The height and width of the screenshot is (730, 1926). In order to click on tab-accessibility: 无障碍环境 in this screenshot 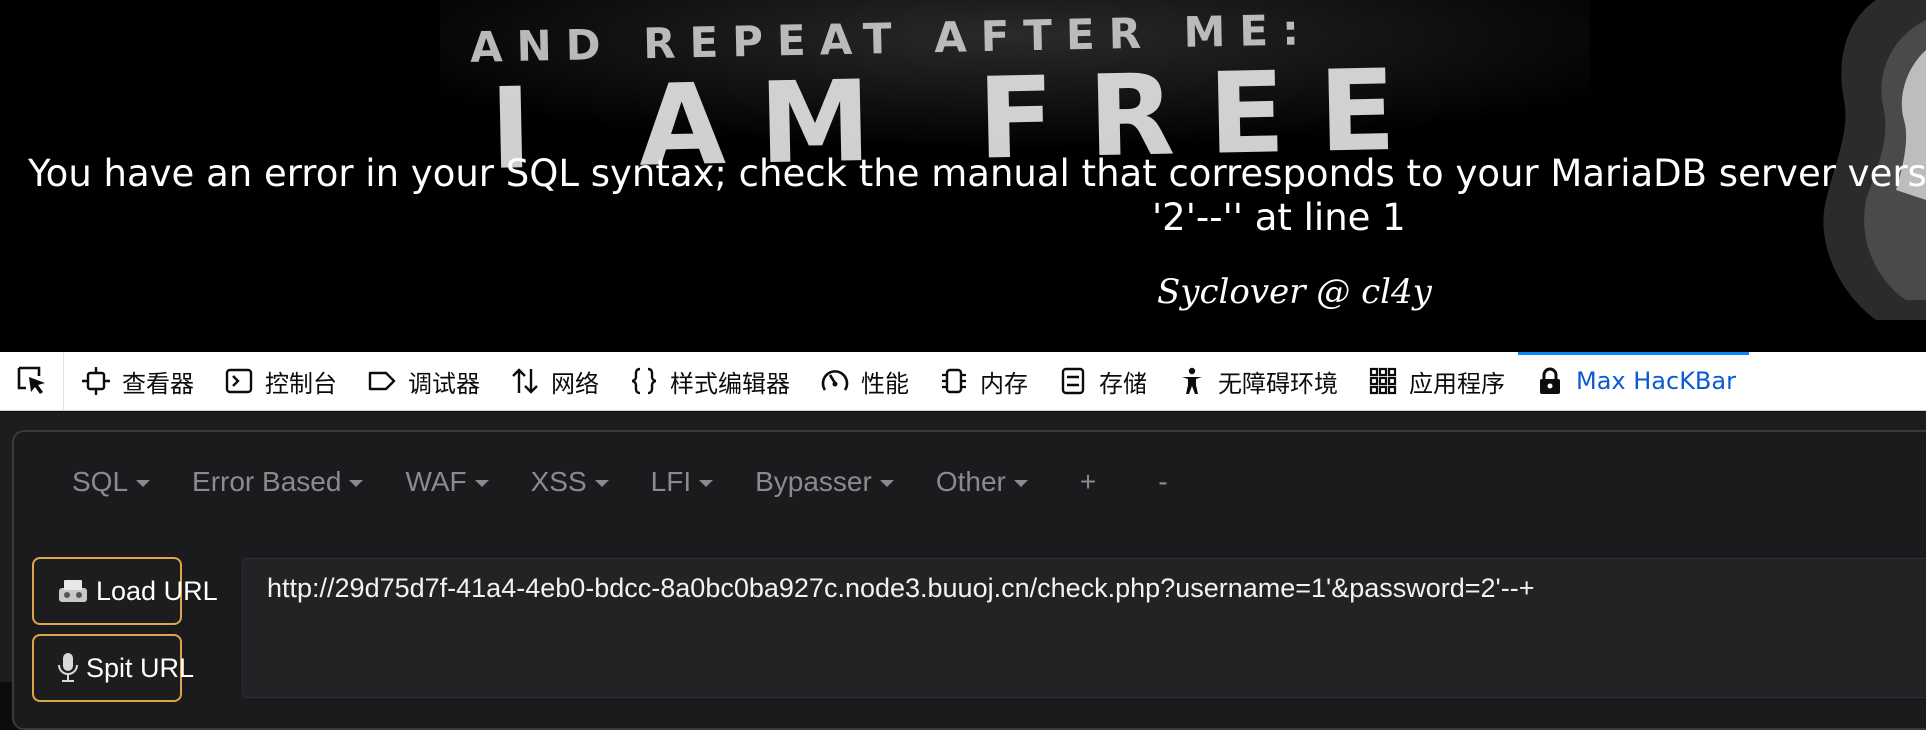, I will do `click(1255, 381)`.